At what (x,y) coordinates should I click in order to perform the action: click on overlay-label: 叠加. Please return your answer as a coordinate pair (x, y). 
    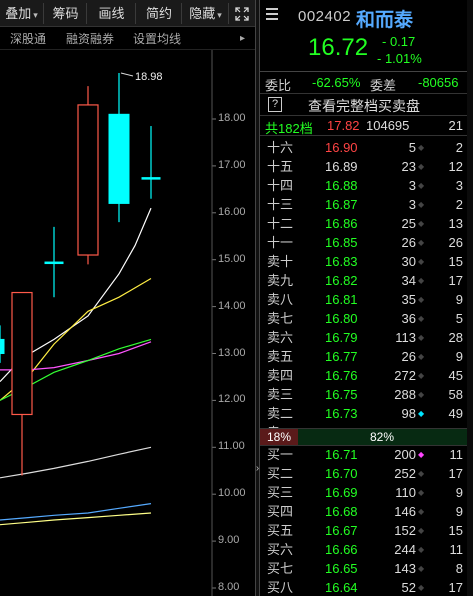
    Looking at the image, I should click on (18, 13).